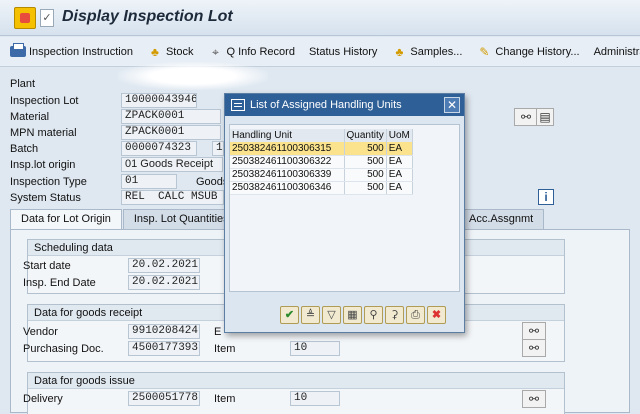  Describe the element at coordinates (159, 148) in the screenshot. I see `batch-field: 0000074323` at that location.